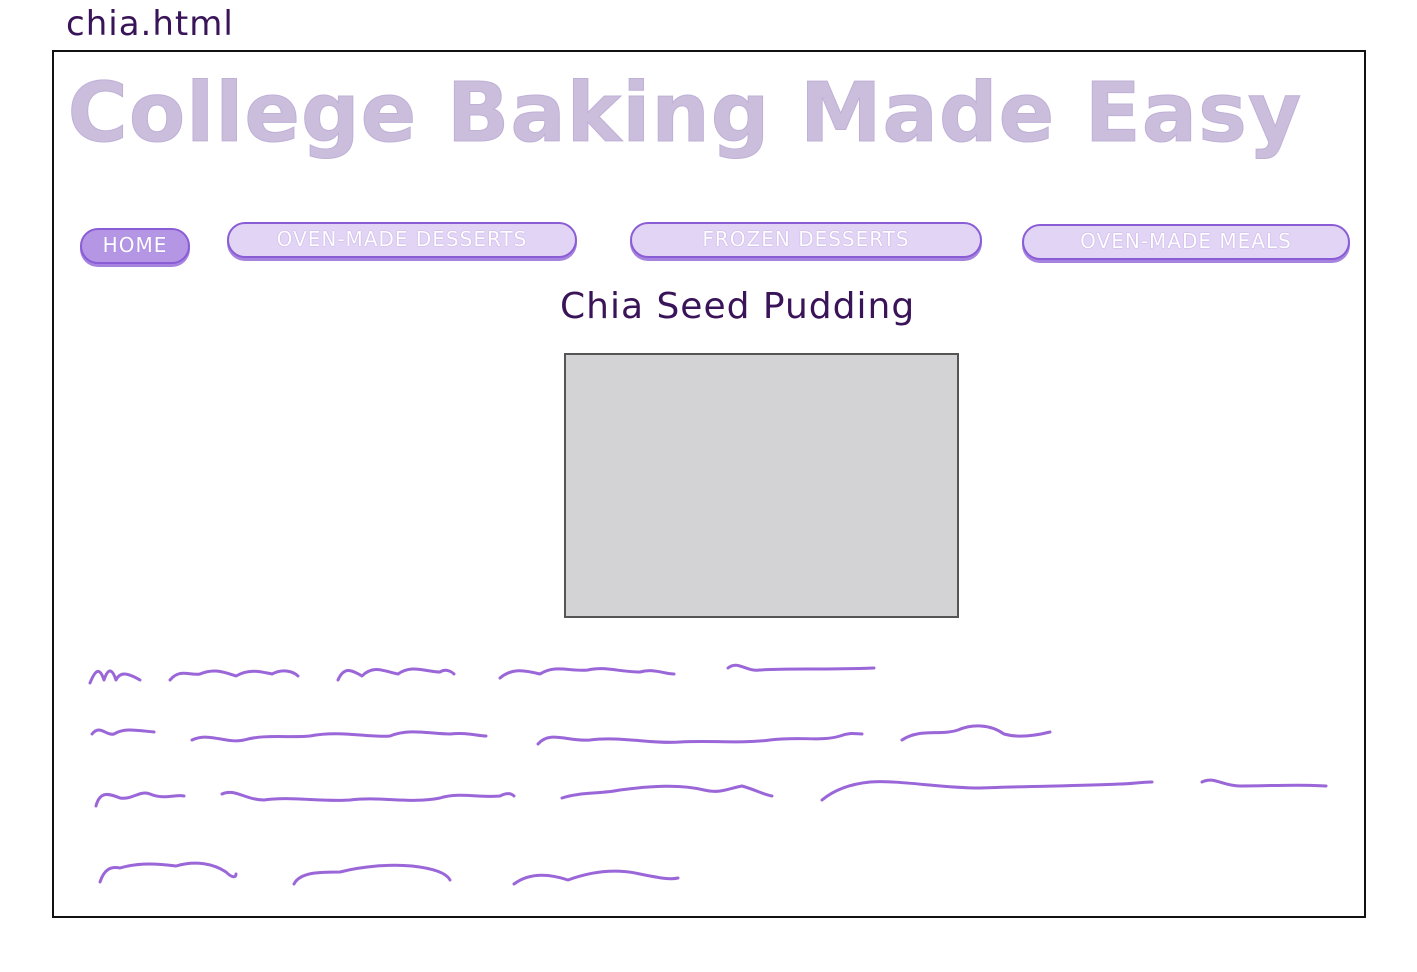  Describe the element at coordinates (761, 485) in the screenshot. I see `recipe-image-placeholder` at that location.